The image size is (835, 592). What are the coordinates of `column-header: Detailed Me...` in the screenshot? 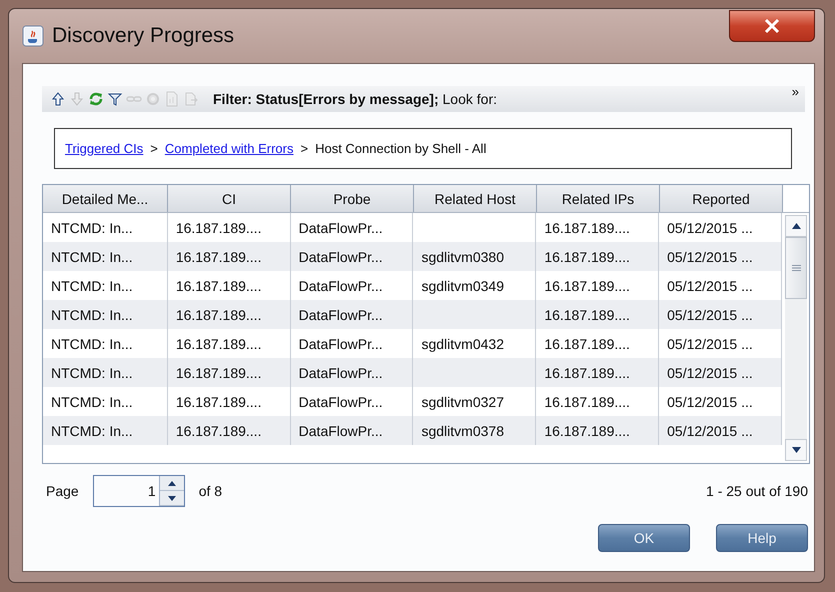 It's located at (105, 198).